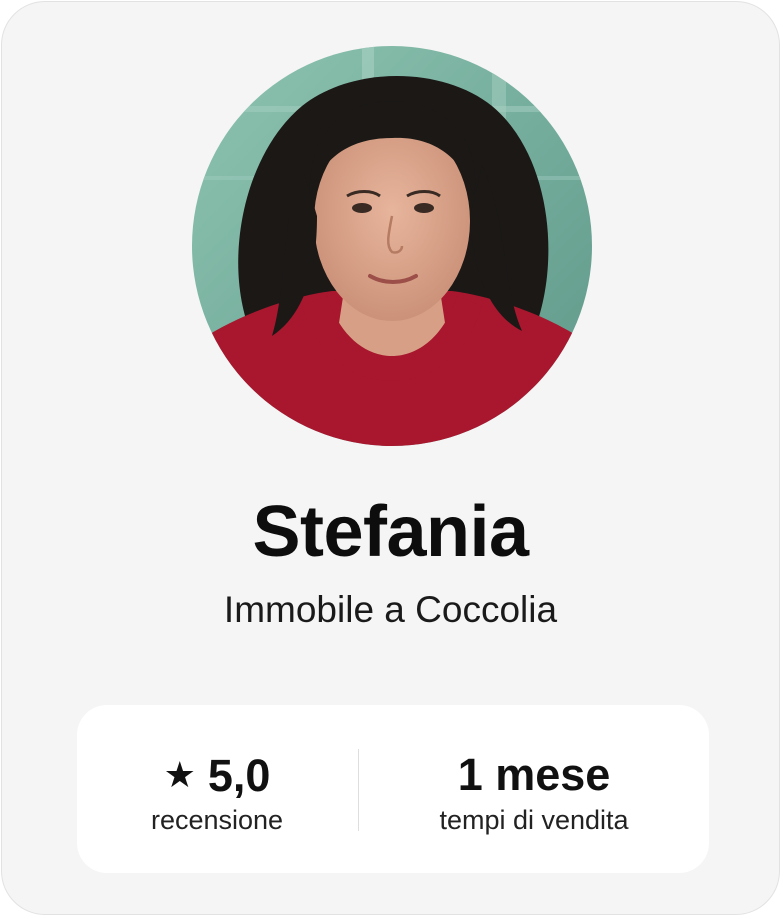  I want to click on rating-label: recensione, so click(217, 820).